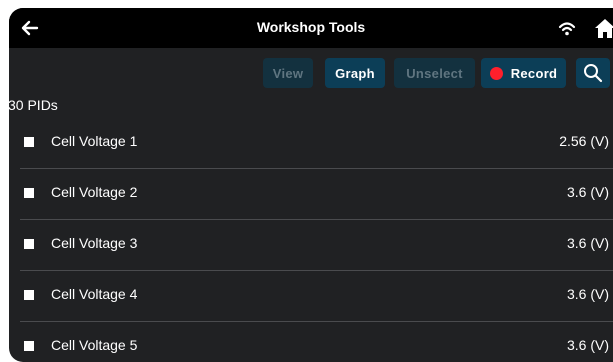  I want to click on pid-value: 2.56 (V), so click(584, 141).